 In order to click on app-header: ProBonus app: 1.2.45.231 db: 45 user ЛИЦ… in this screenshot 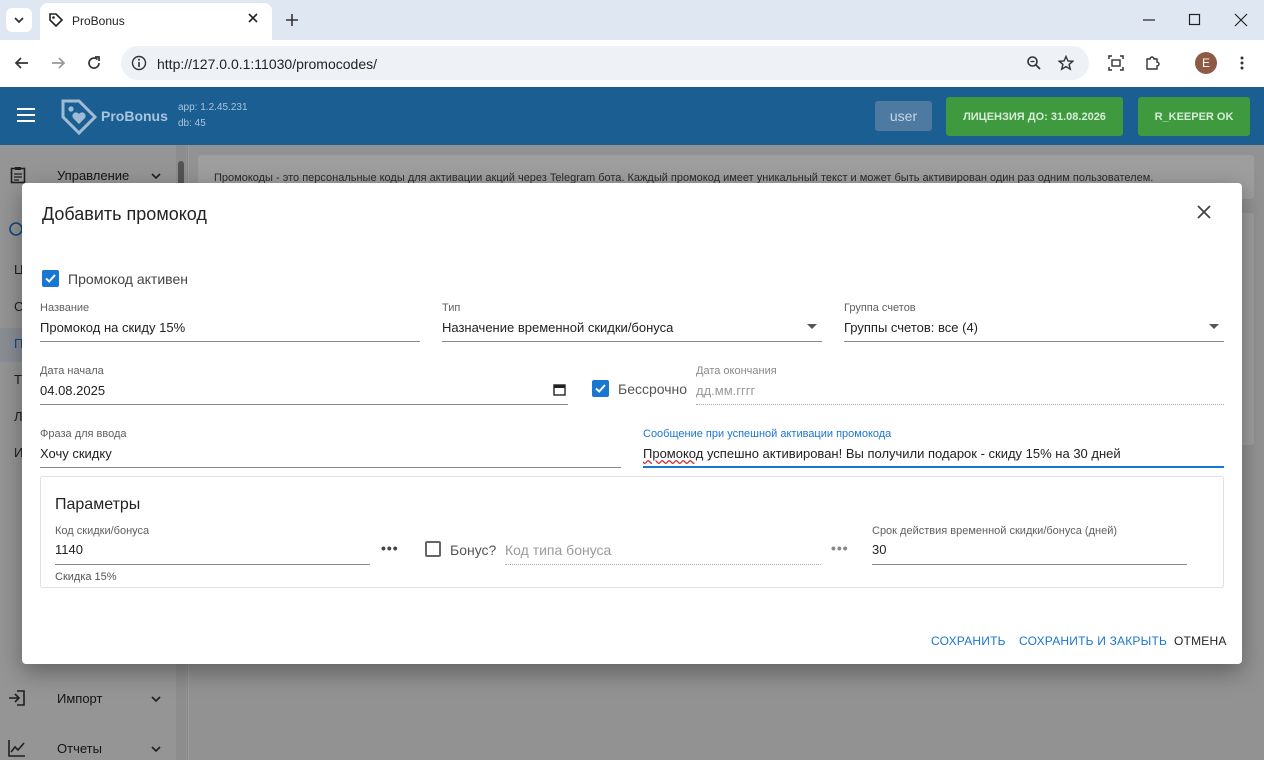, I will do `click(632, 116)`.